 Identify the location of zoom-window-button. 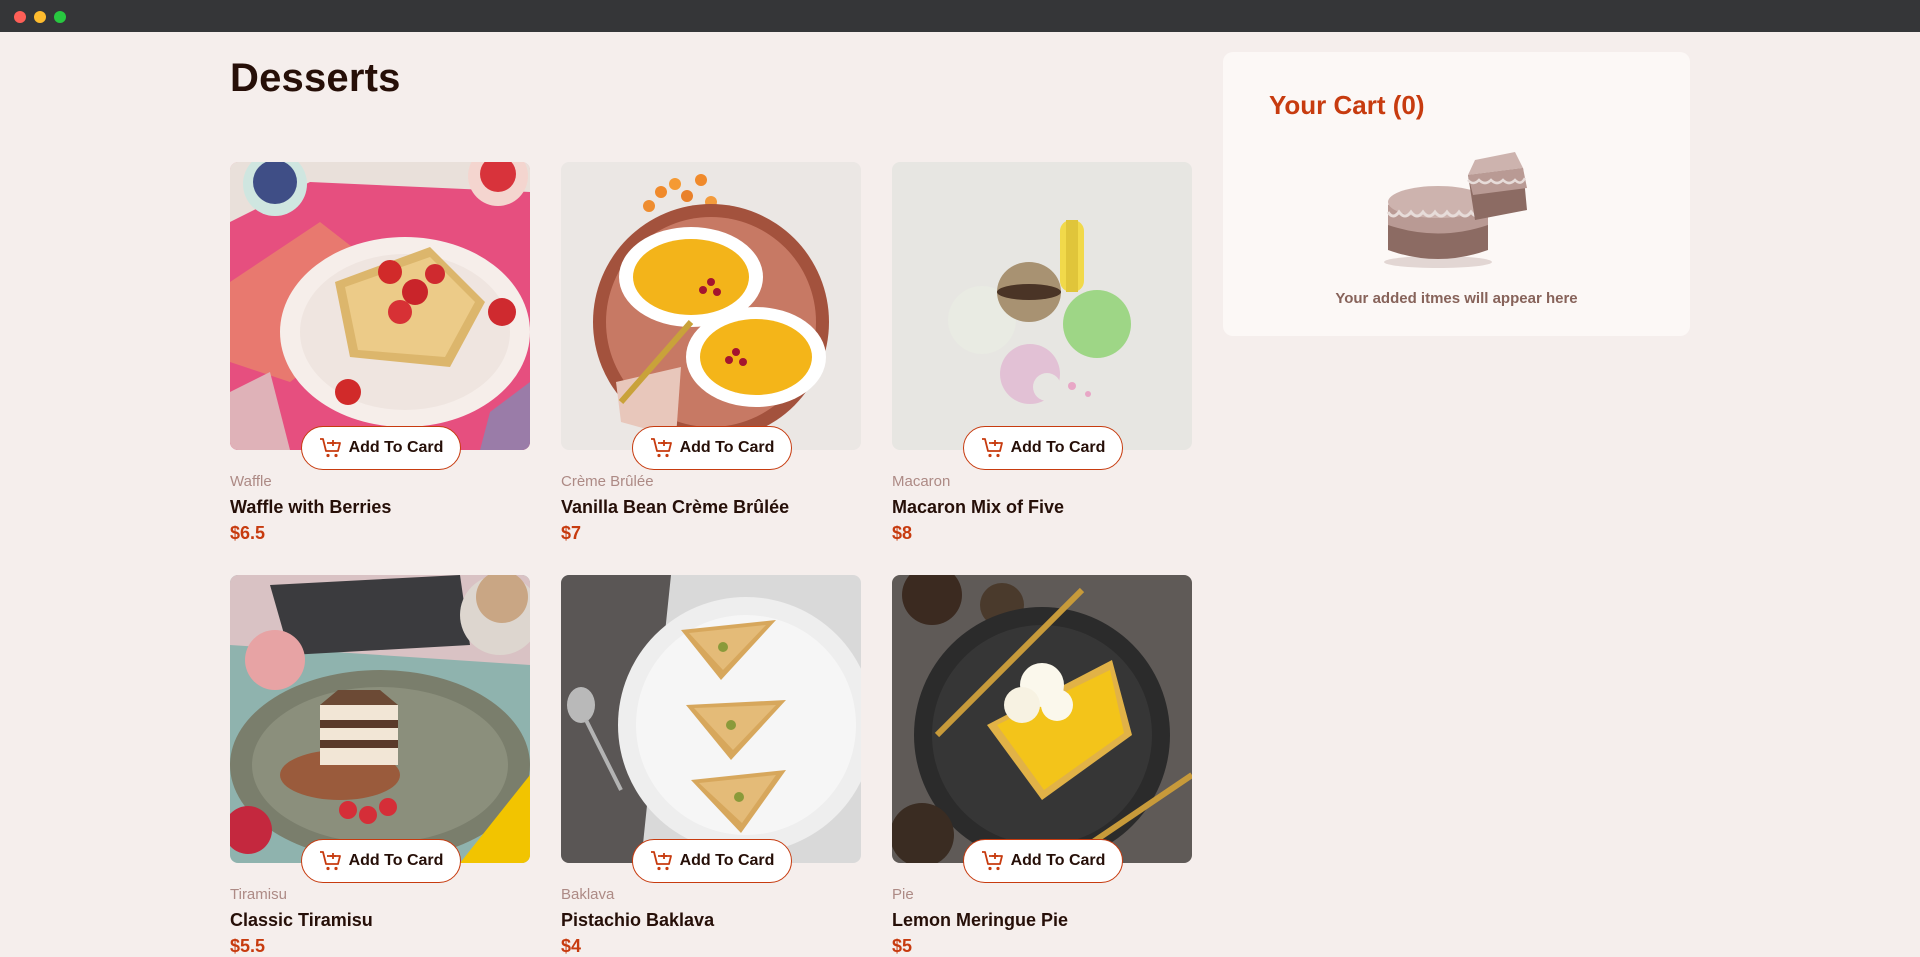
(60, 17).